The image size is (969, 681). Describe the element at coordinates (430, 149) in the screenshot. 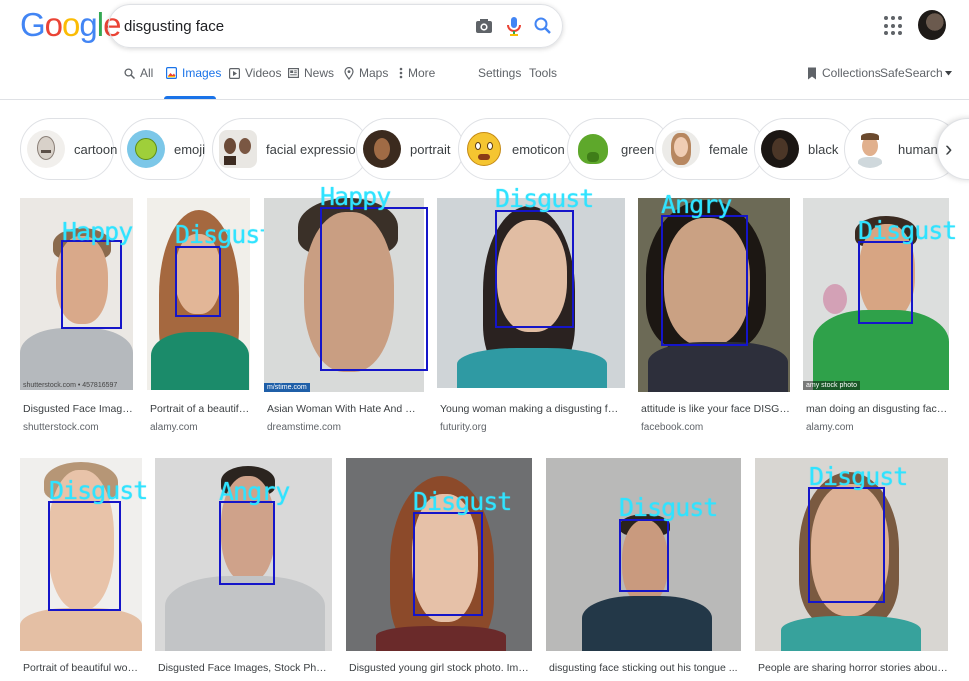

I see `chip-label: portrait` at that location.